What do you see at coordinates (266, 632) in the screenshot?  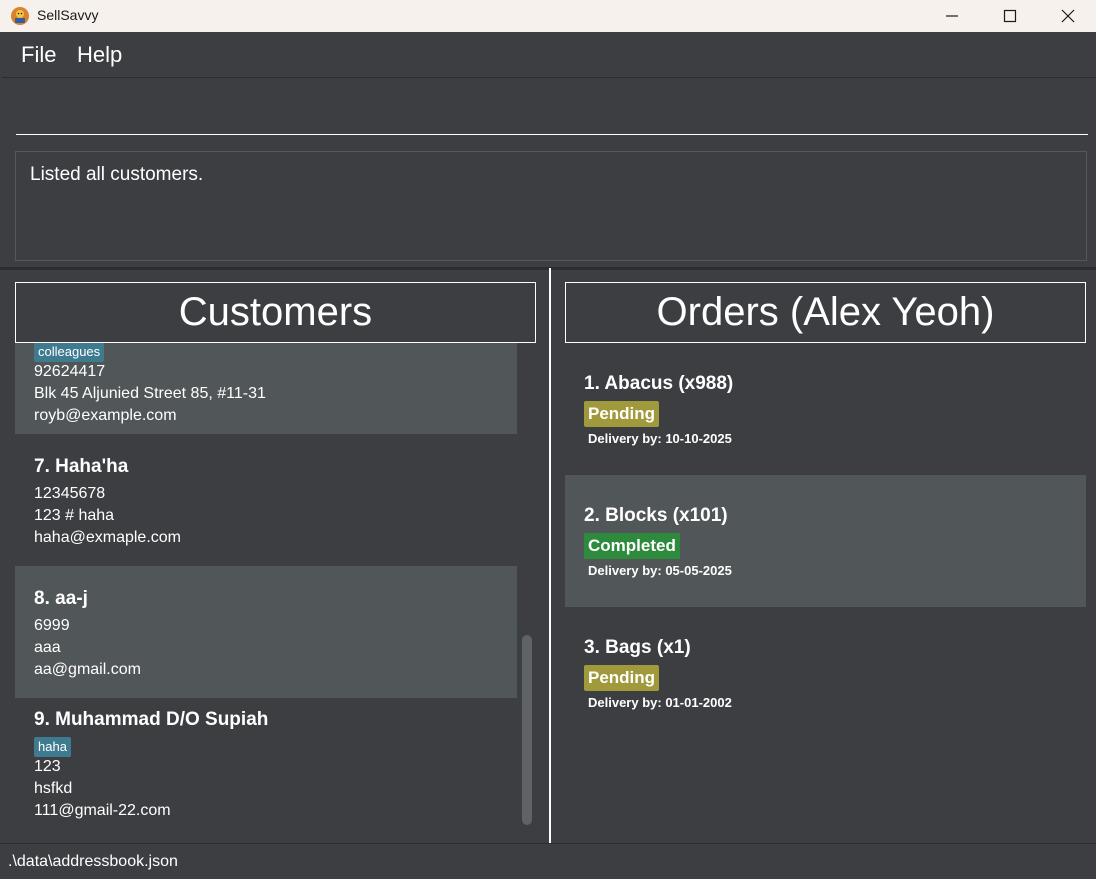 I see `list-item: 8. aa-j 6999 aaa aa@gmail.com` at bounding box center [266, 632].